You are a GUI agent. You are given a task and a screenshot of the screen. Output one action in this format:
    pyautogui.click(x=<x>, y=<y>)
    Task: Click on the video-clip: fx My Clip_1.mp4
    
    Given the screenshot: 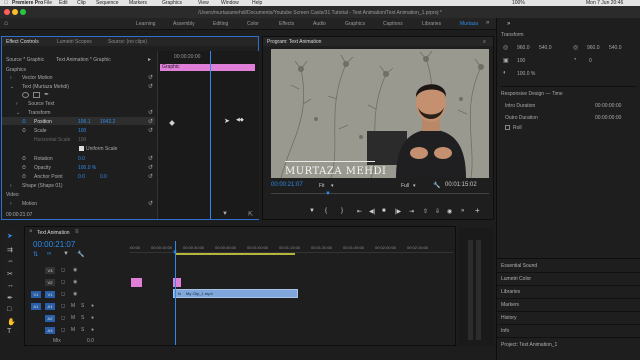 What is the action you would take?
    pyautogui.click(x=235, y=293)
    